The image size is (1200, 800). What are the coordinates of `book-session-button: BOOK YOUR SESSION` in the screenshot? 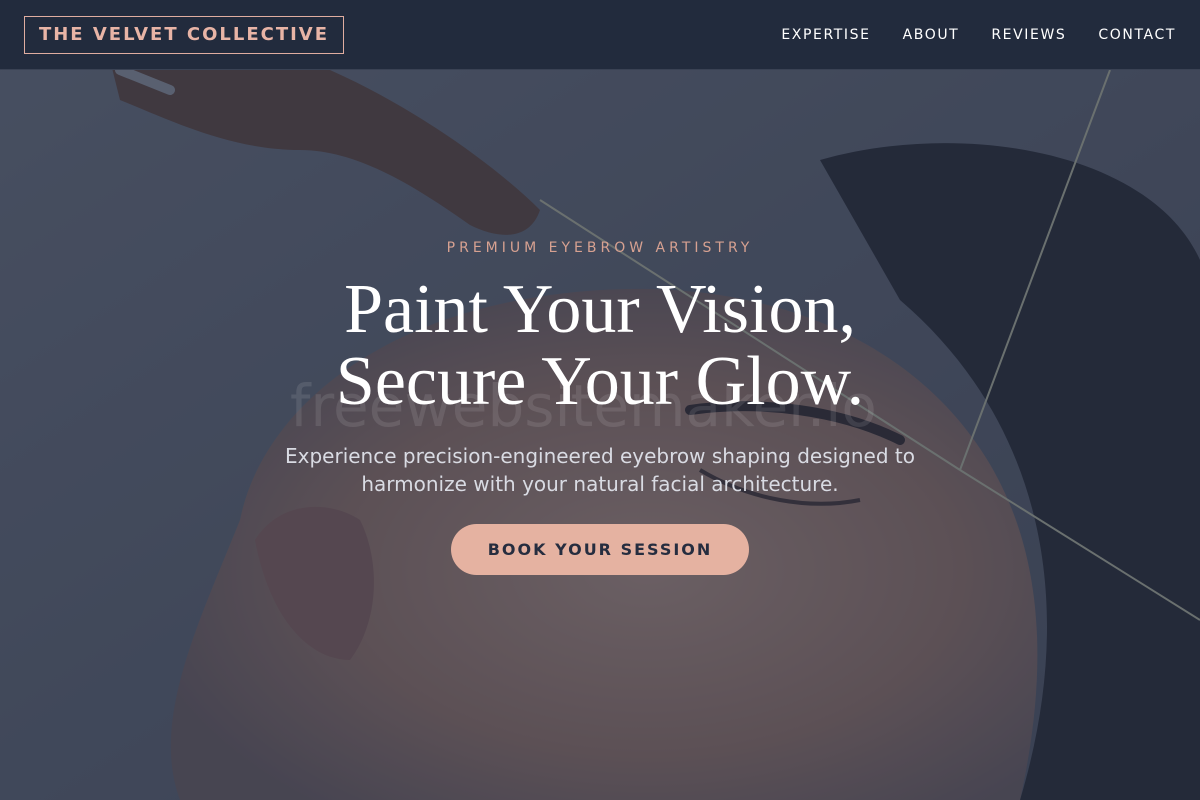 It's located at (600, 549).